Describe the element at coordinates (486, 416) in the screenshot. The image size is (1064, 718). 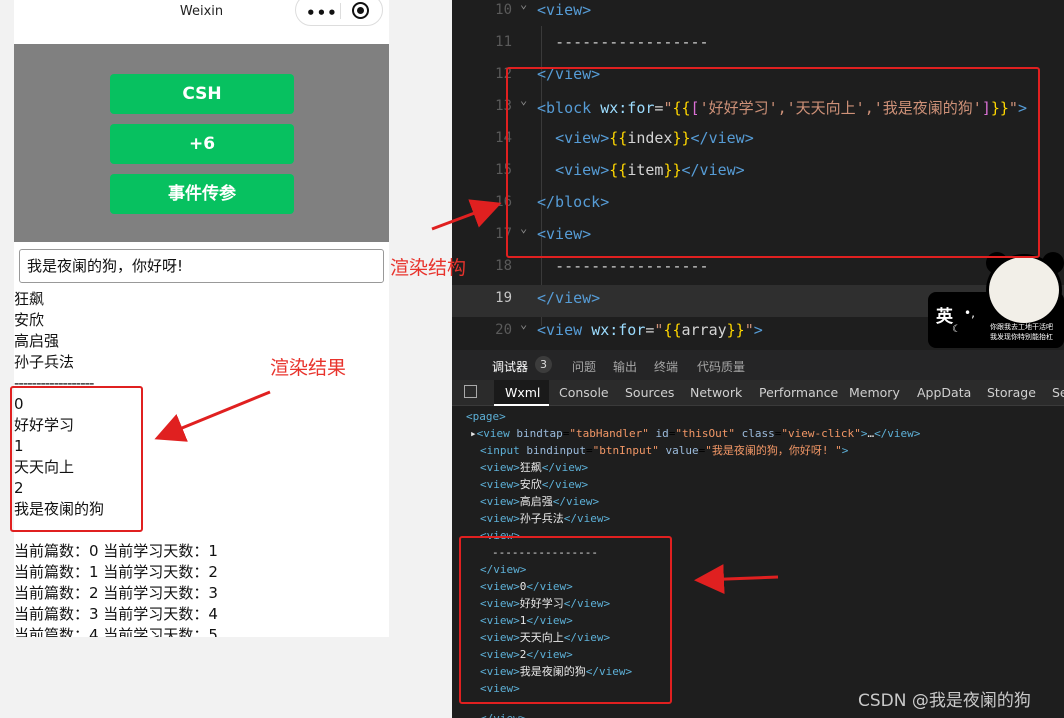
I see `tree-node-page: <page>` at that location.